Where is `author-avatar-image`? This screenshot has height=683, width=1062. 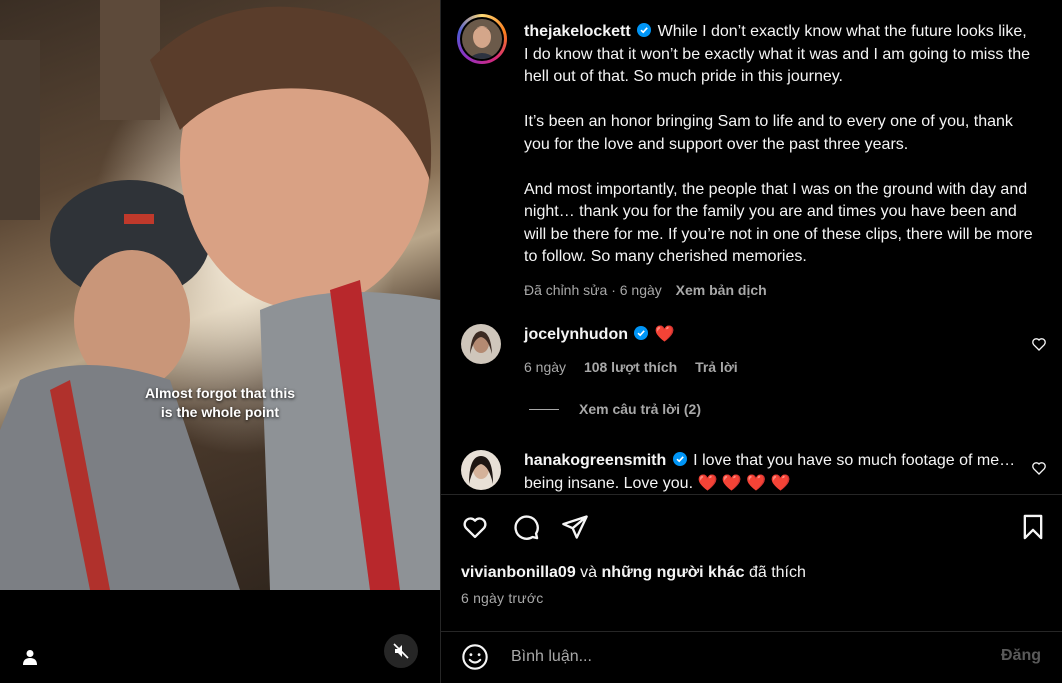 author-avatar-image is located at coordinates (482, 39).